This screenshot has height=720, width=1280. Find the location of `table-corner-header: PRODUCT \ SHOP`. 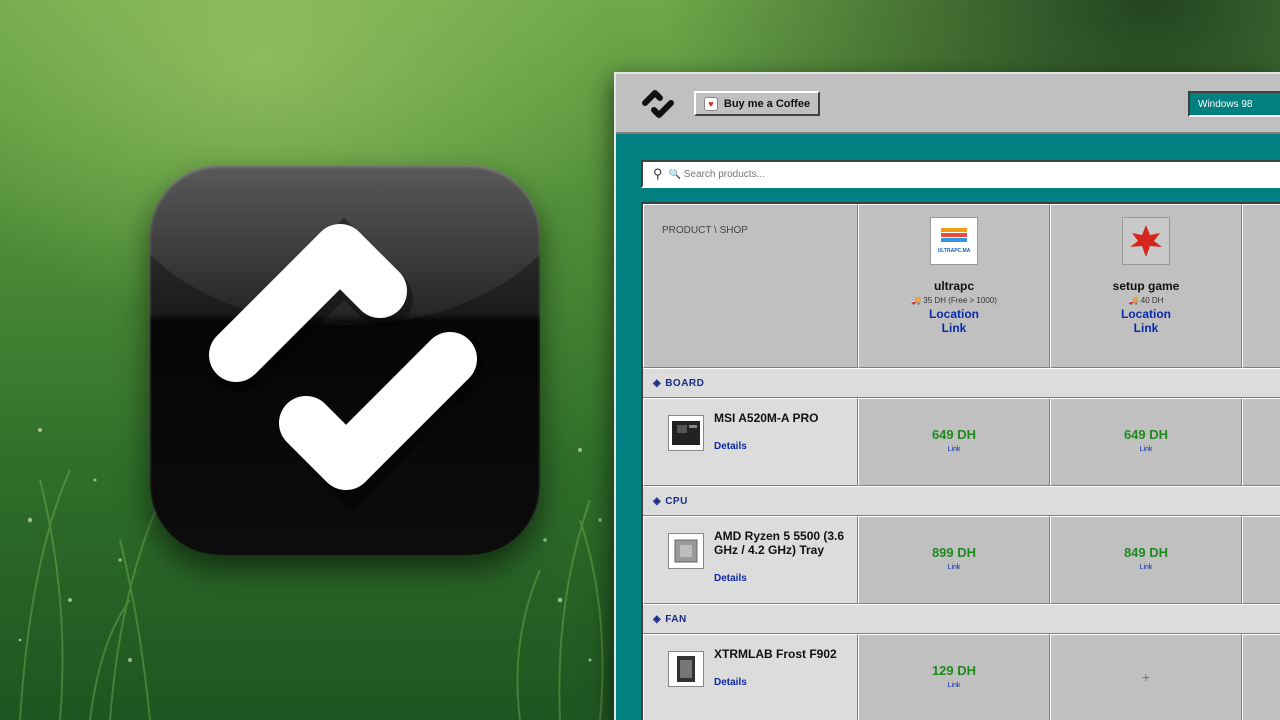

table-corner-header: PRODUCT \ SHOP is located at coordinates (750, 286).